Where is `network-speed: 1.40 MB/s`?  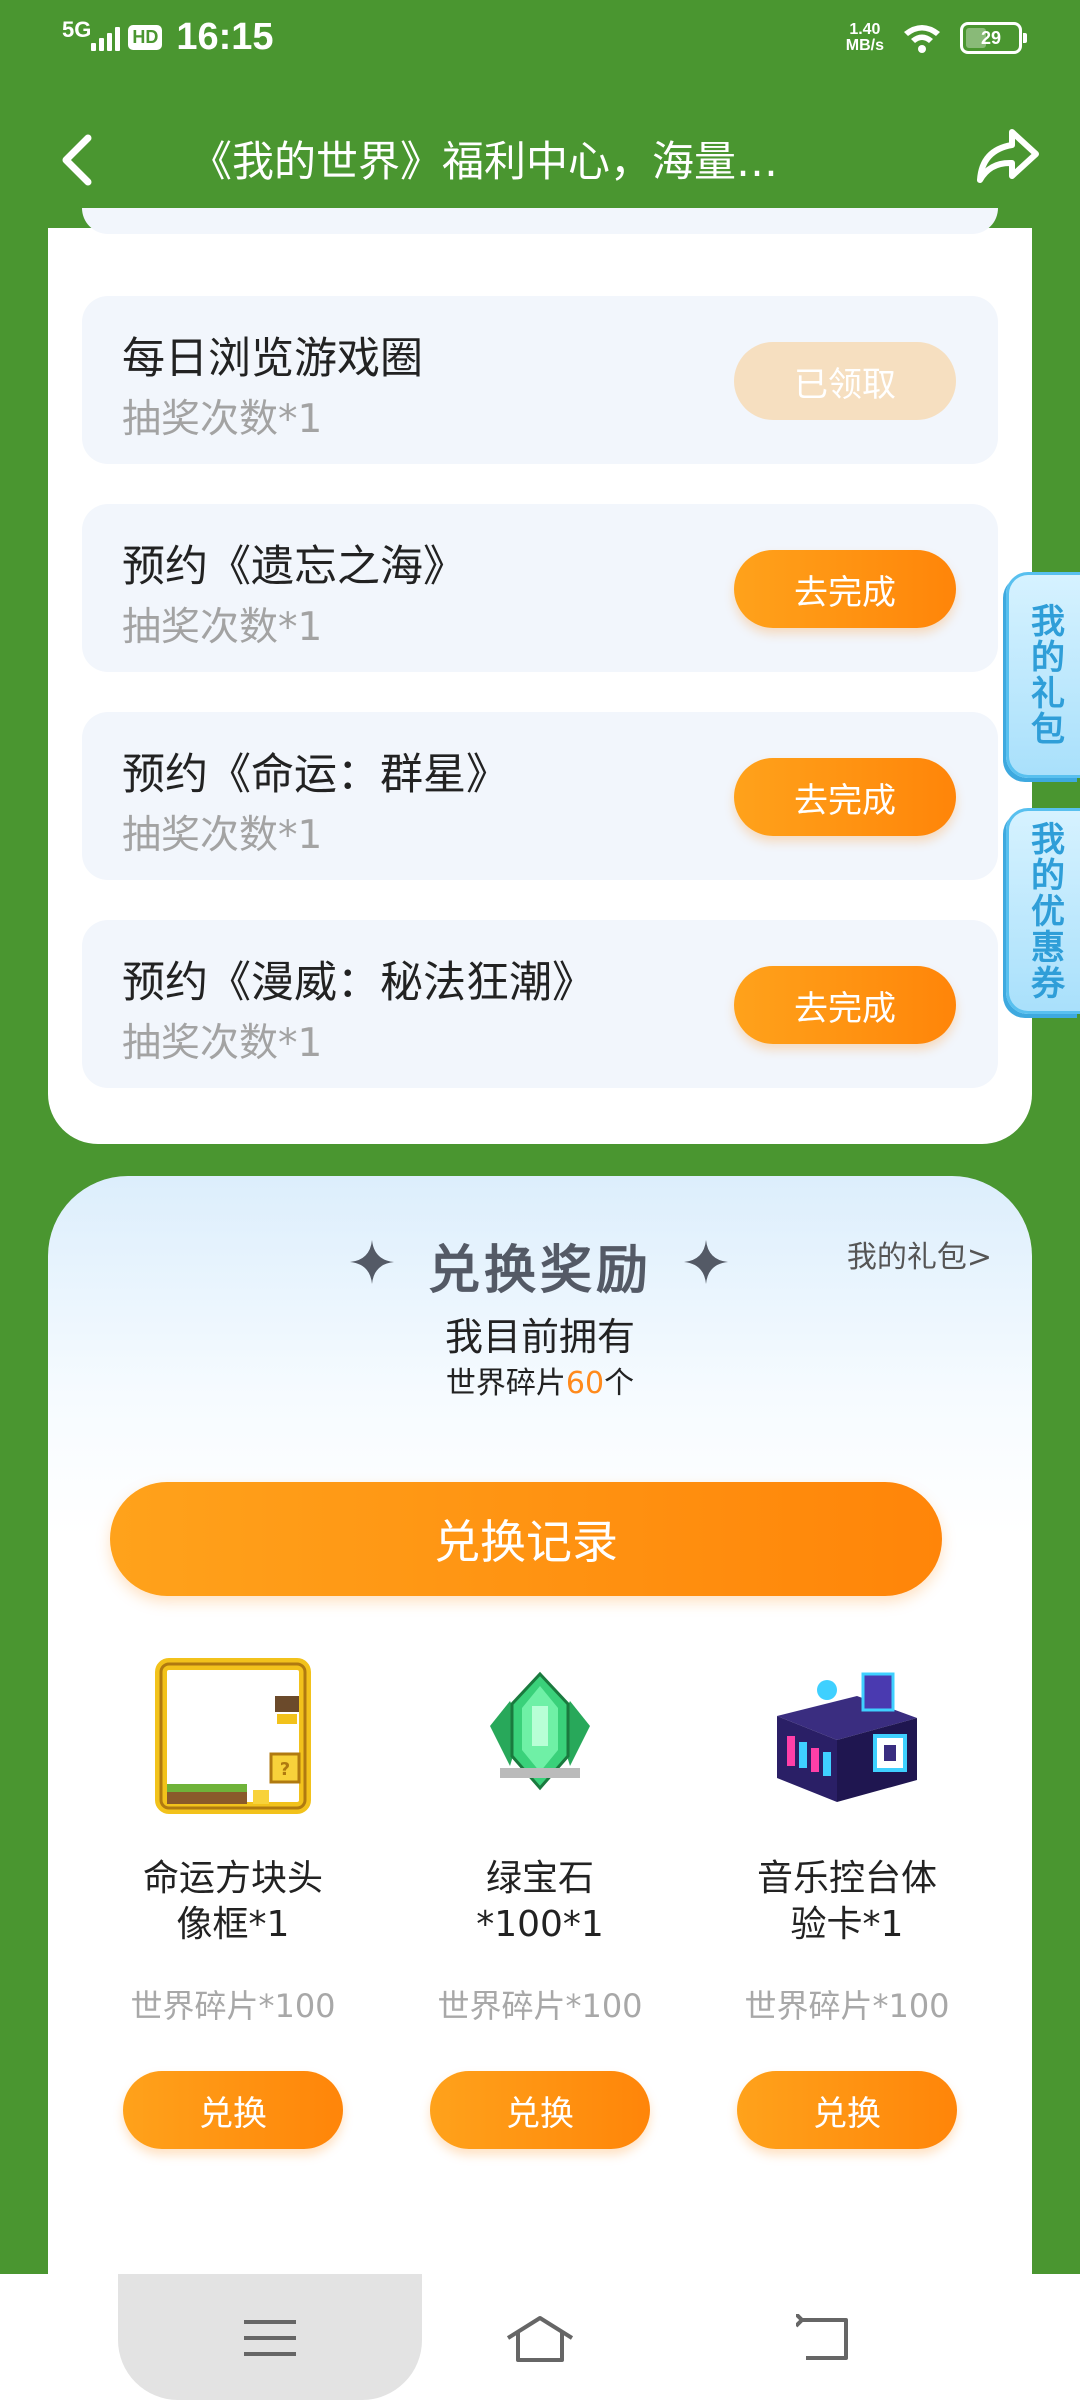
network-speed: 1.40 MB/s is located at coordinates (865, 38).